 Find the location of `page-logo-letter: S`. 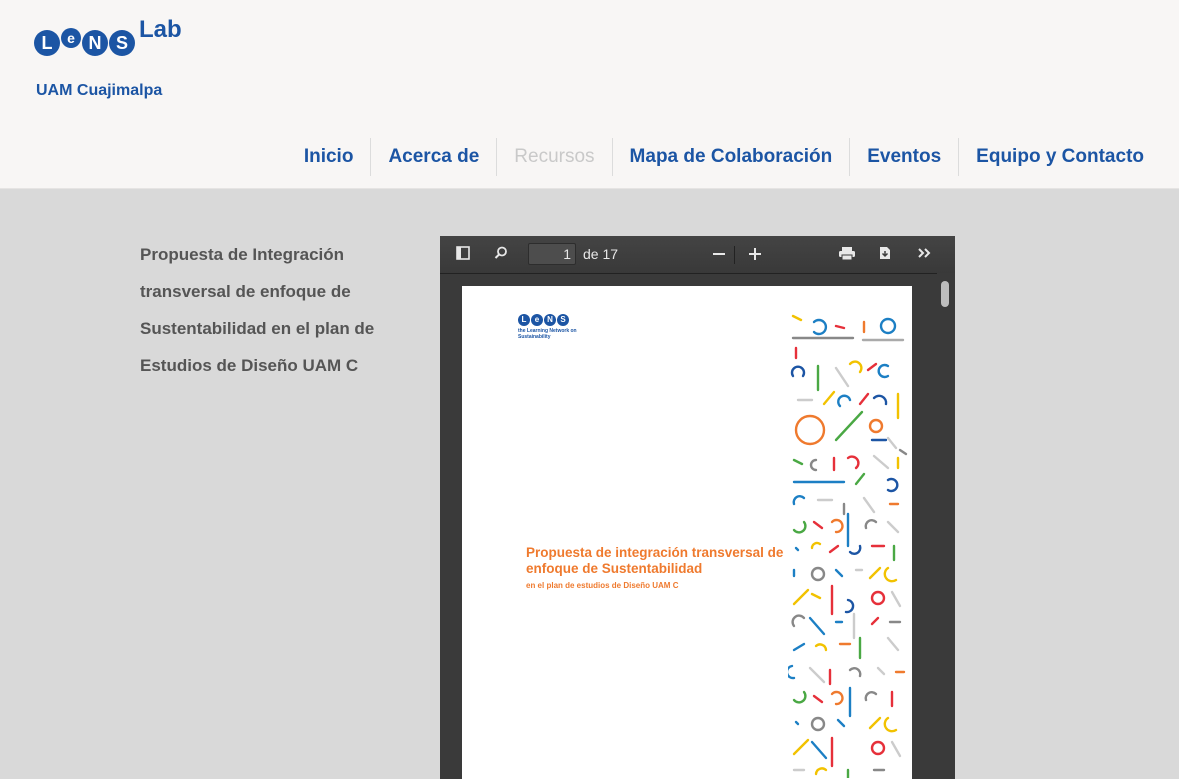

page-logo-letter: S is located at coordinates (563, 320).